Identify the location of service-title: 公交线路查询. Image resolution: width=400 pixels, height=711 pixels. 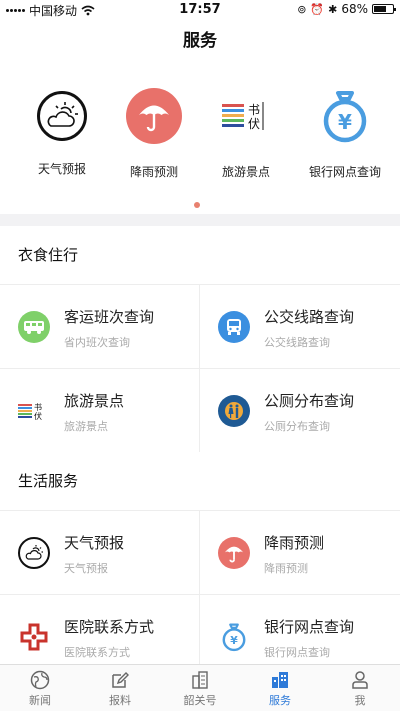
(309, 317).